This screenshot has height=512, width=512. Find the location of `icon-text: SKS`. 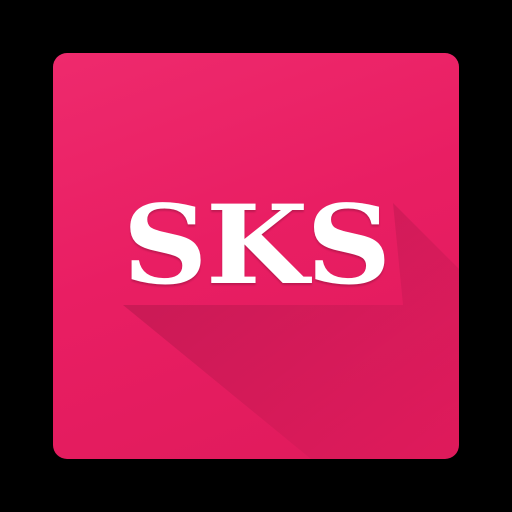

icon-text: SKS is located at coordinates (257, 244).